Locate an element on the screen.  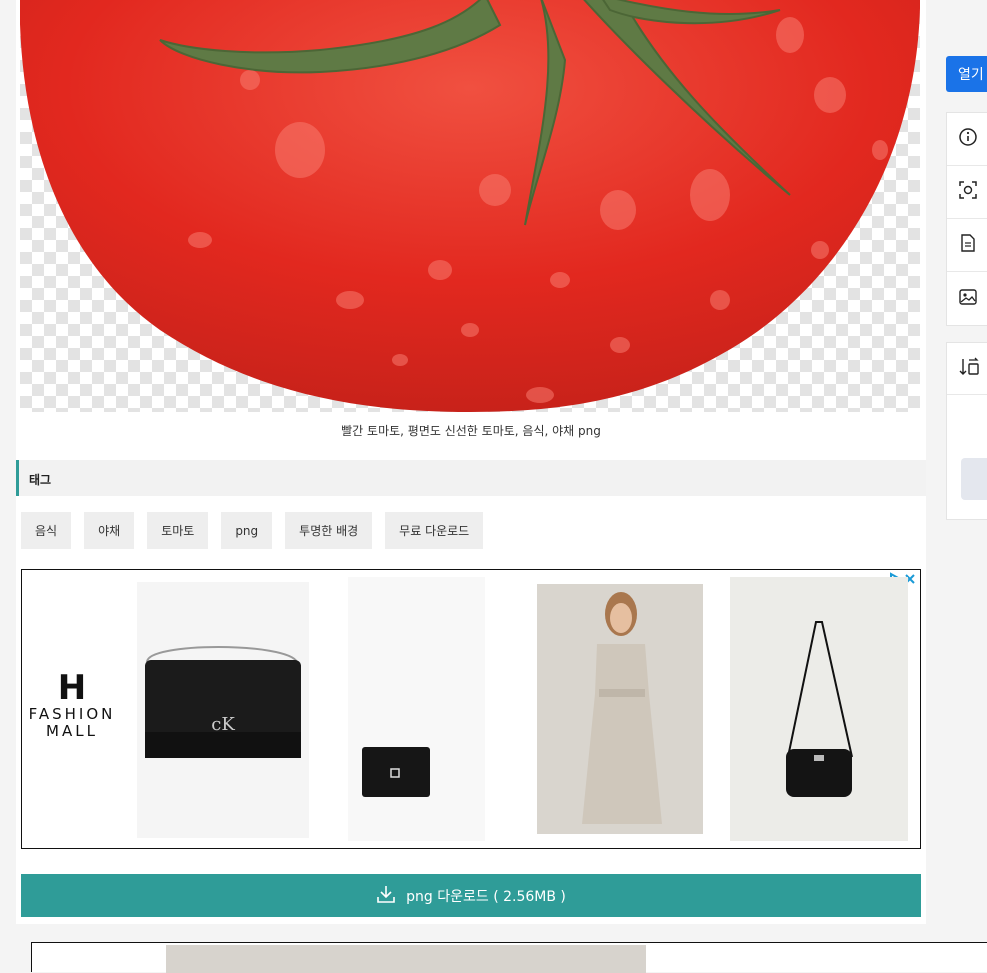
tool-icon-group is located at coordinates (966, 219).